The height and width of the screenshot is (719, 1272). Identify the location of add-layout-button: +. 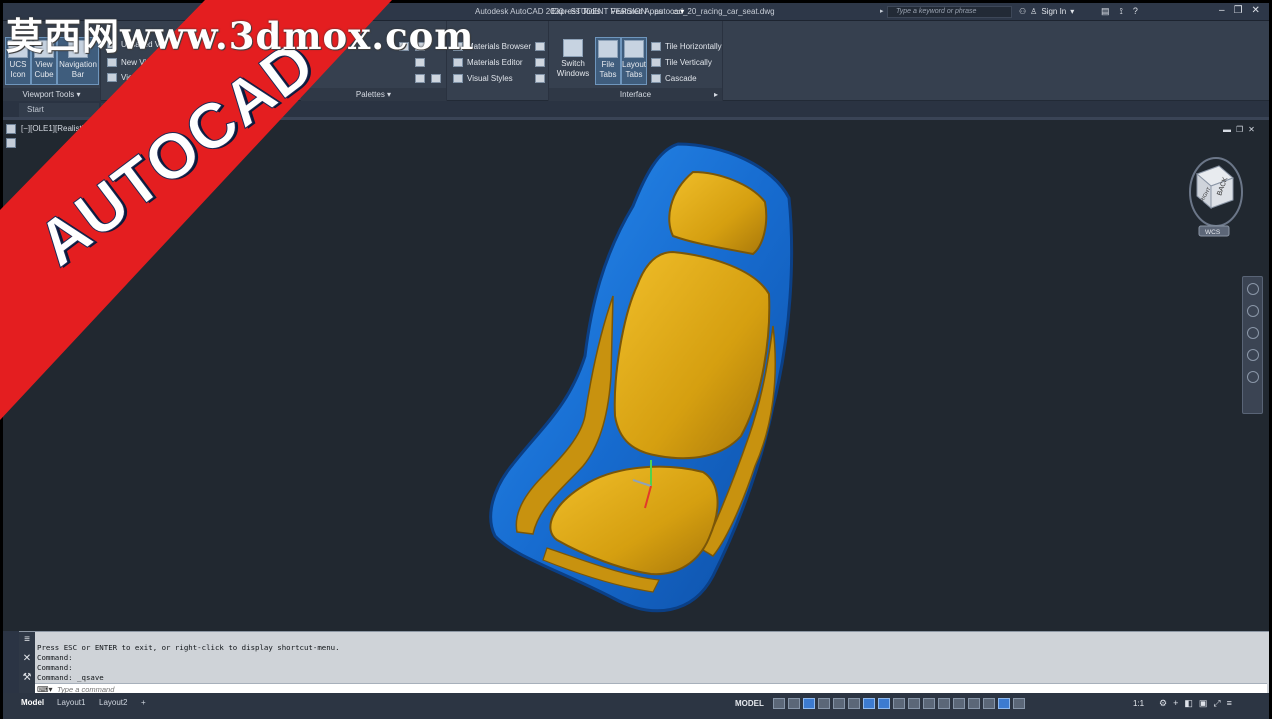
(143, 703).